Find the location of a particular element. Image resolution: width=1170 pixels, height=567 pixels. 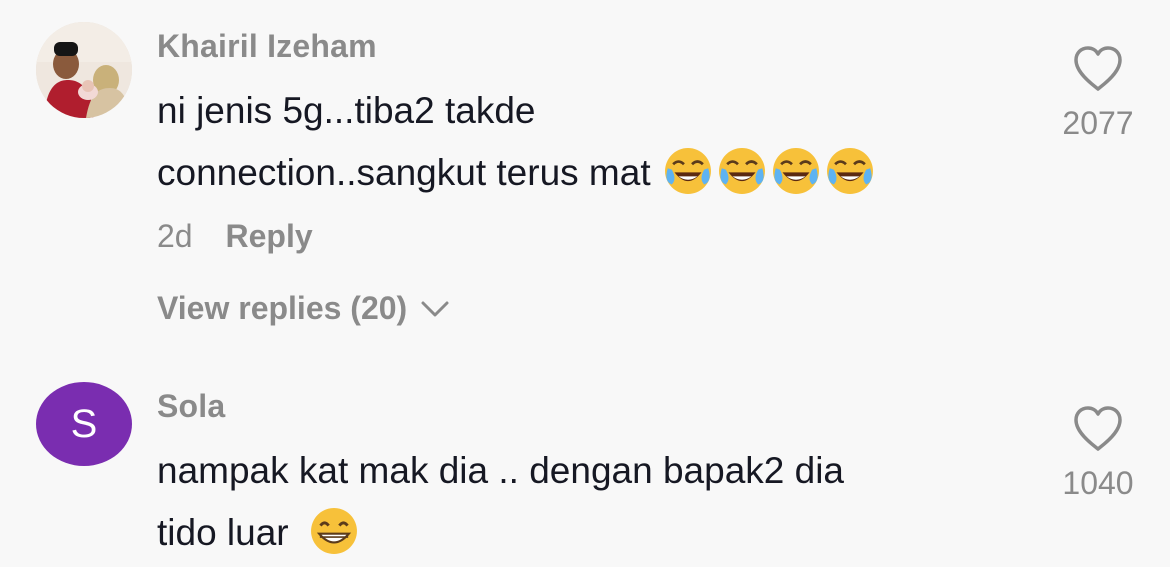

reply-button: Reply is located at coordinates (268, 236).